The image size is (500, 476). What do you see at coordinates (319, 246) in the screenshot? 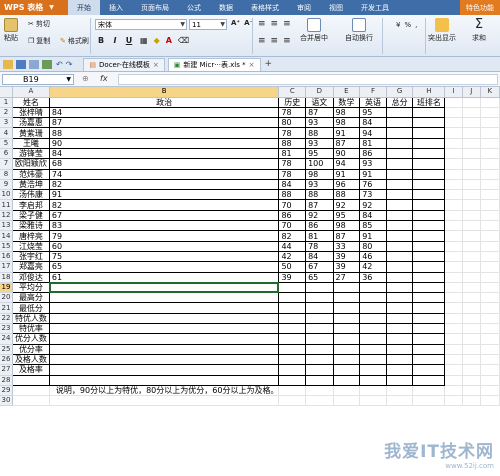
I see `cell: 78` at bounding box center [319, 246].